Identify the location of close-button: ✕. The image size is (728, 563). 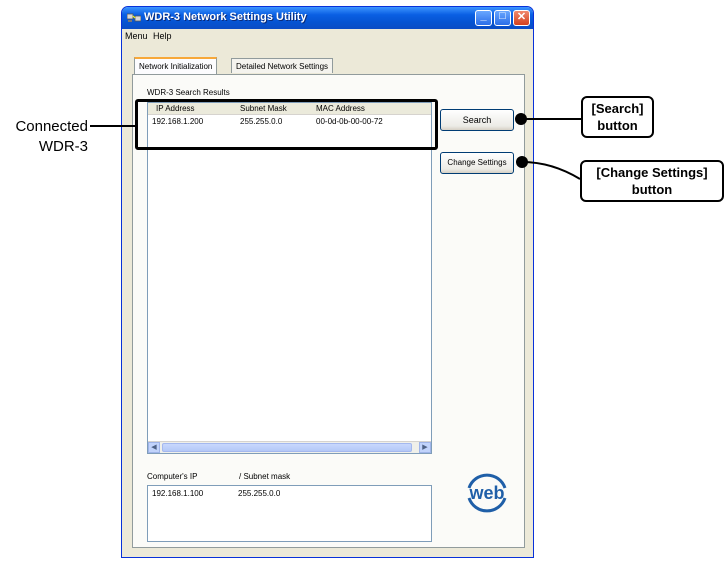
(521, 18).